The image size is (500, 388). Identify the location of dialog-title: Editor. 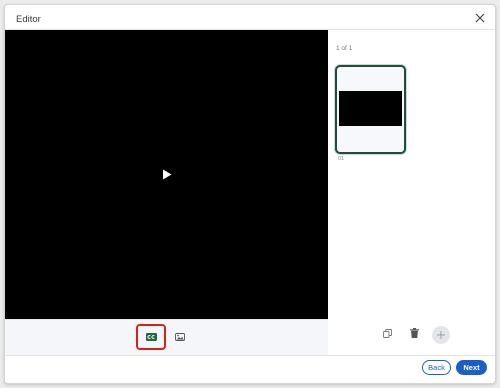
(28, 19).